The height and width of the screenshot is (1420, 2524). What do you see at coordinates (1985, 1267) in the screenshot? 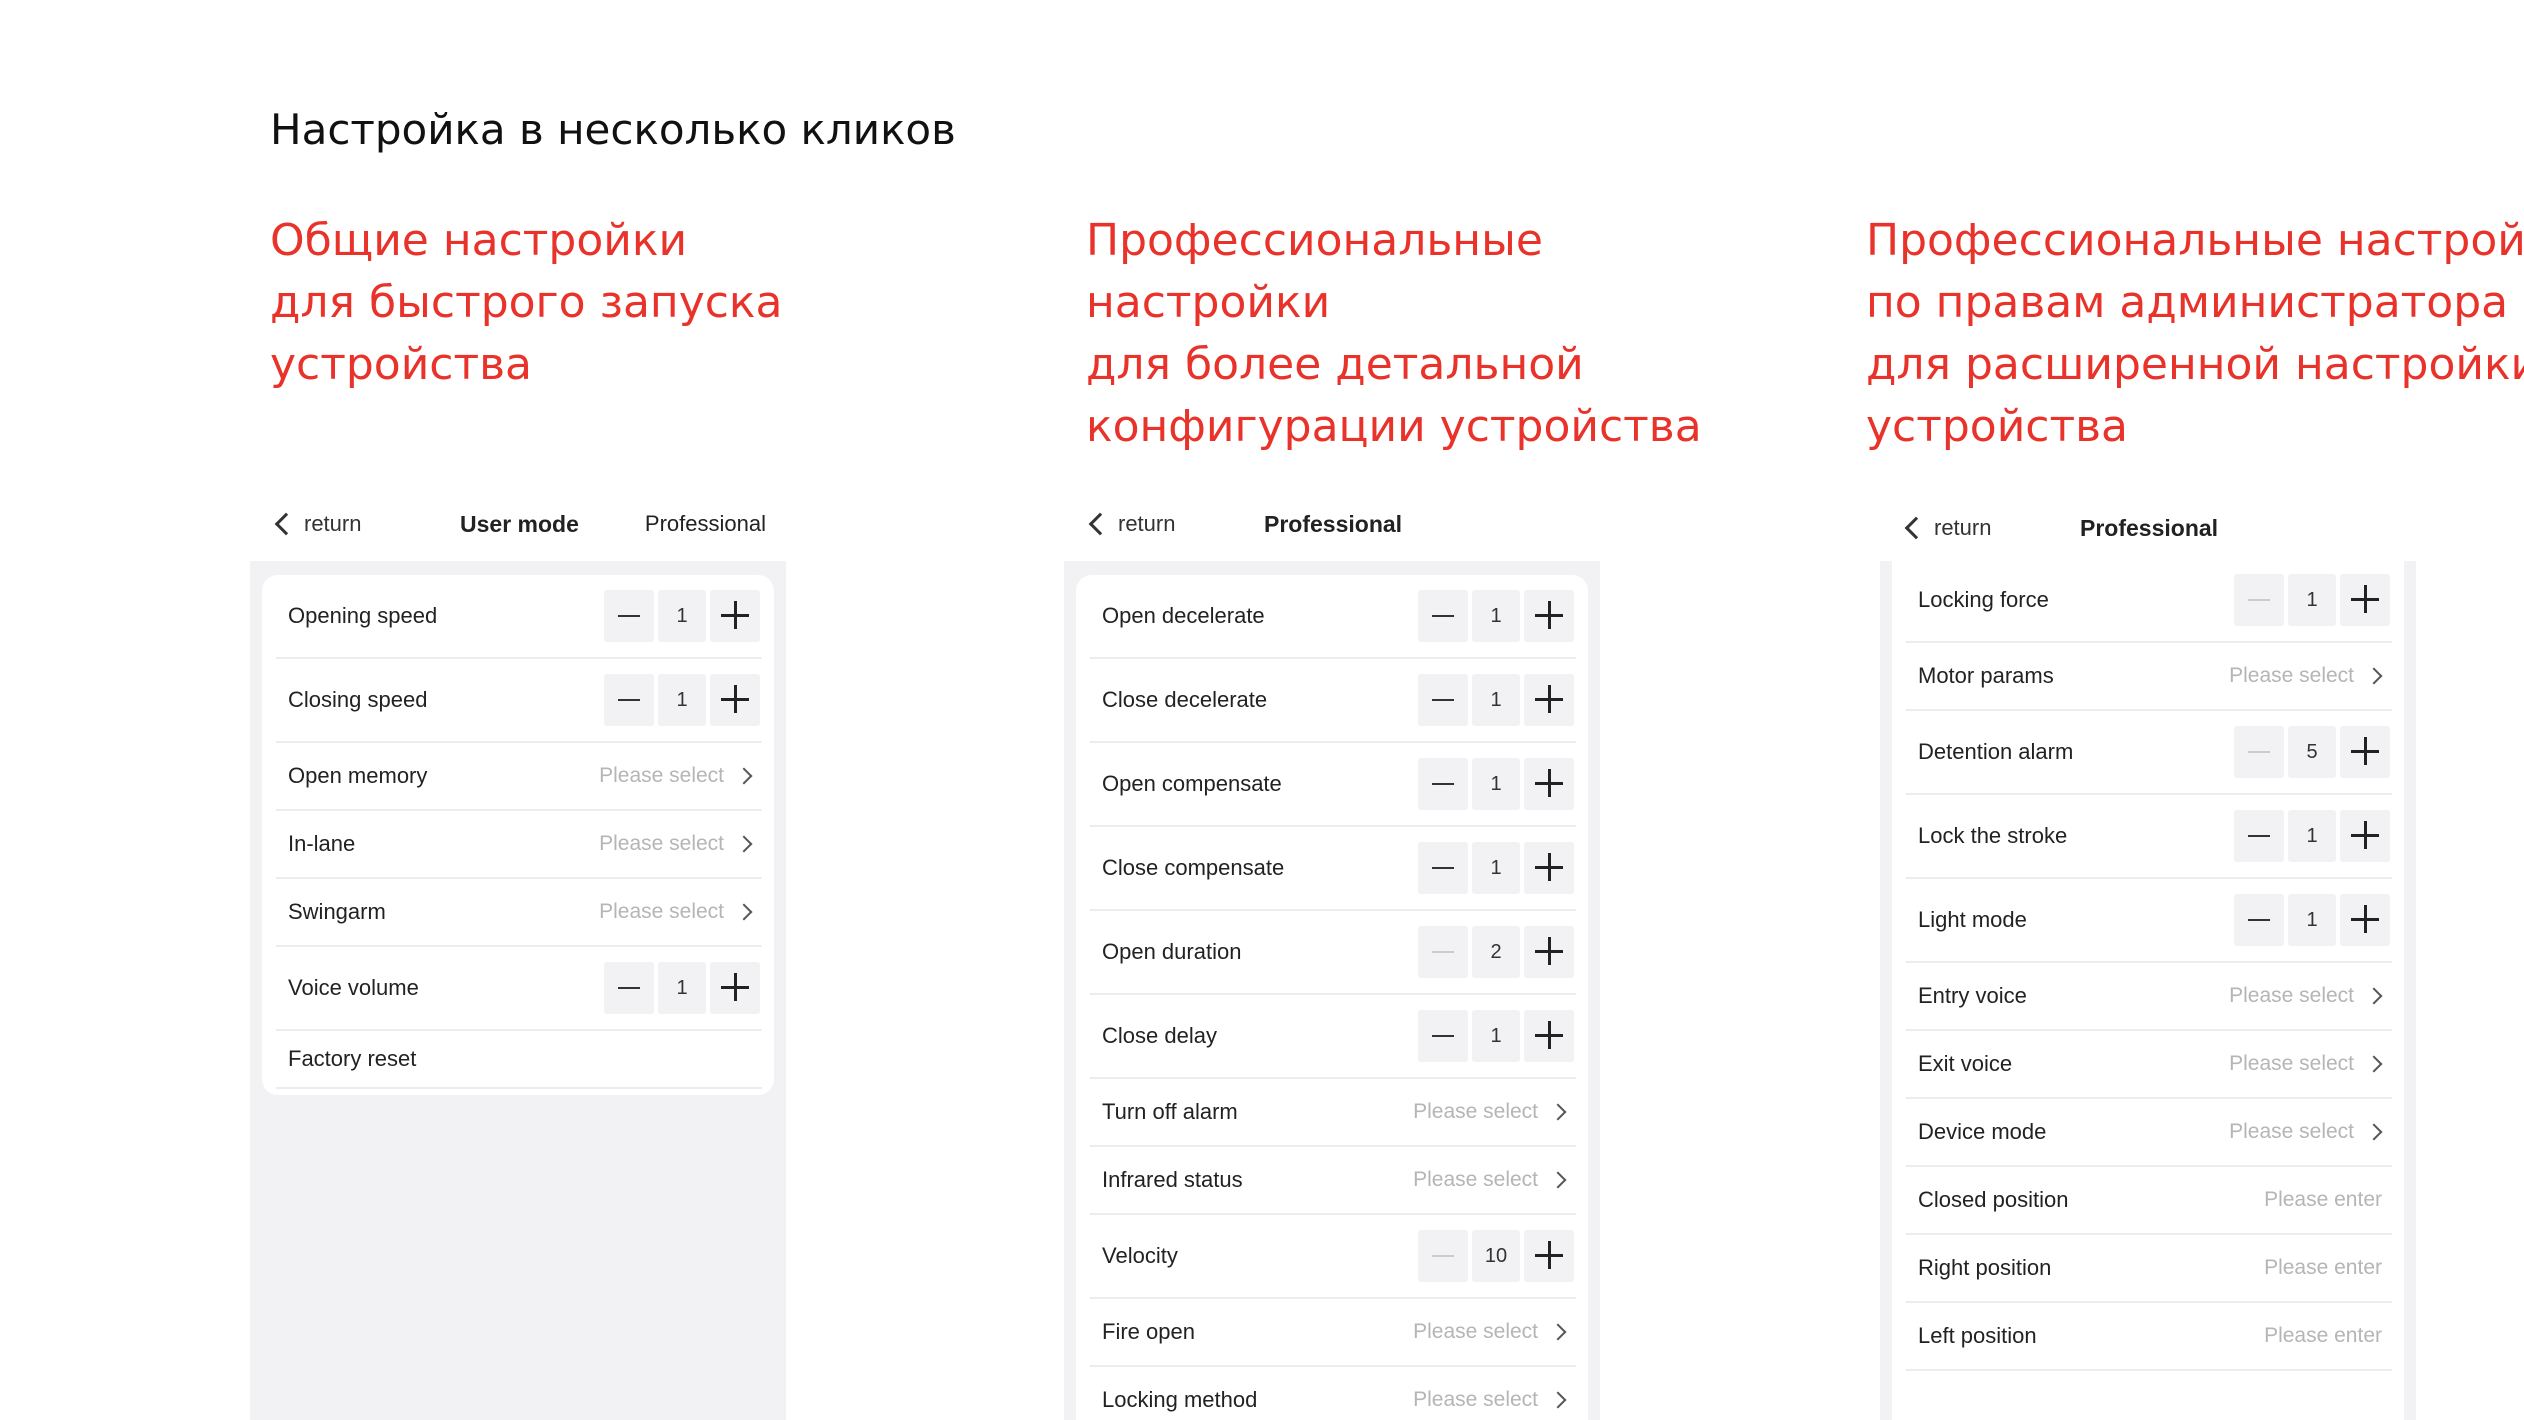
I see `setting-label: Right position` at bounding box center [1985, 1267].